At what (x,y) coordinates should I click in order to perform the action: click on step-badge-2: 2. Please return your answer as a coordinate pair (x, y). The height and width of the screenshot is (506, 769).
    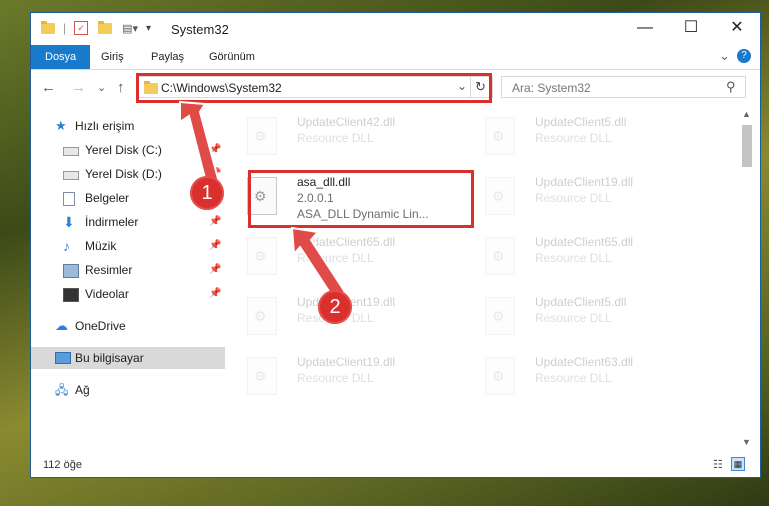
    Looking at the image, I should click on (335, 307).